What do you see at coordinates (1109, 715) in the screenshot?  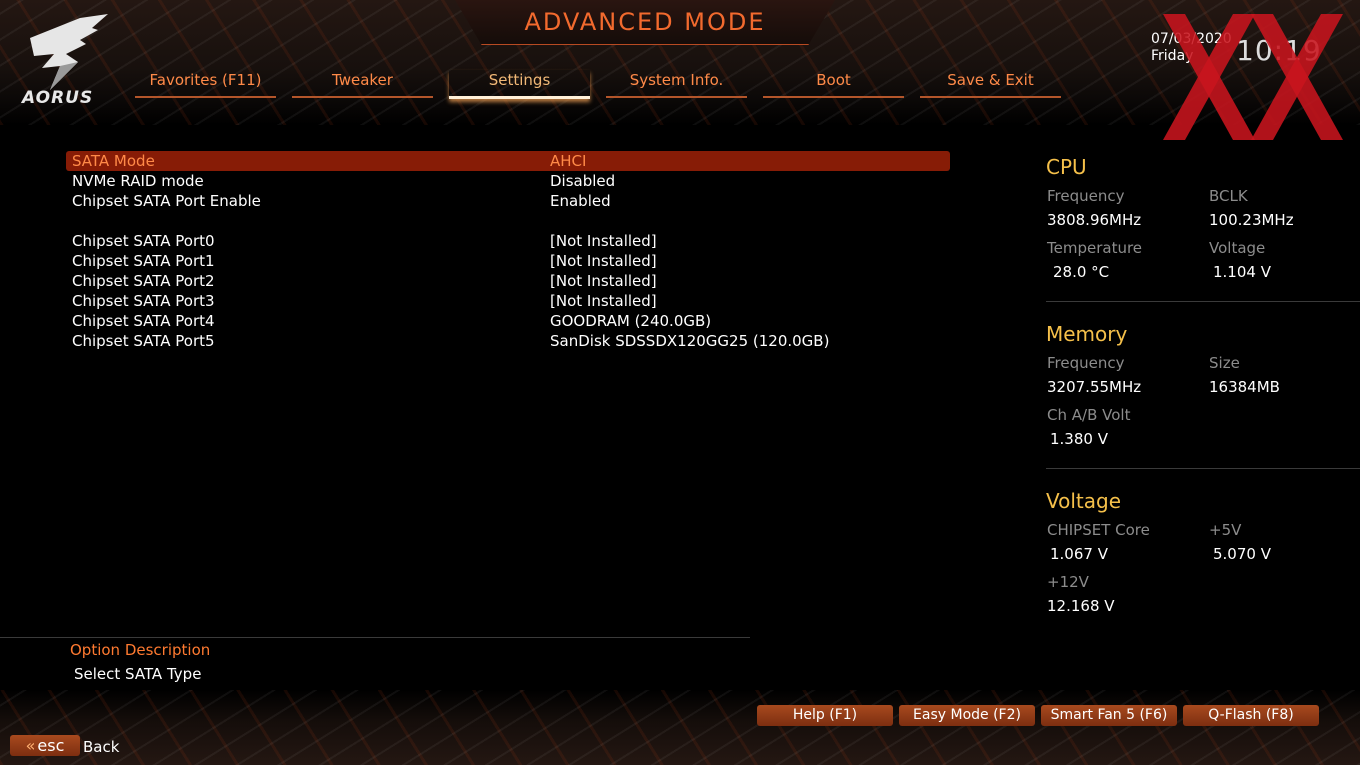 I see `smart-fan-button: Smart Fan 5 (F6)` at bounding box center [1109, 715].